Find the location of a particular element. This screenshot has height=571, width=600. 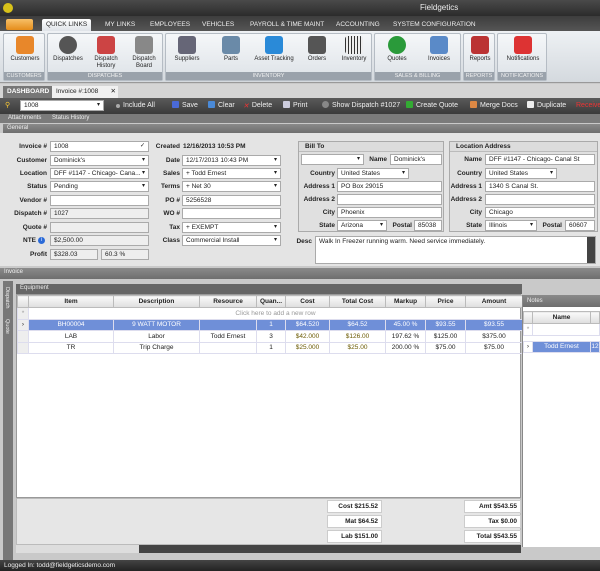

cell-total-cost: $126.00 is located at coordinates (357, 336).